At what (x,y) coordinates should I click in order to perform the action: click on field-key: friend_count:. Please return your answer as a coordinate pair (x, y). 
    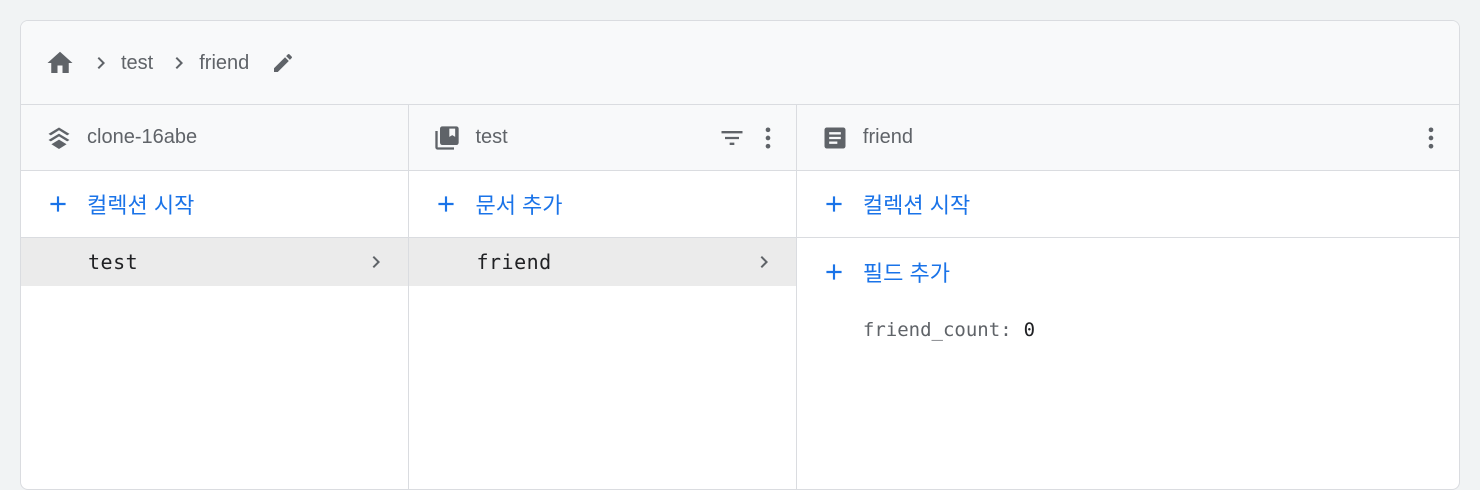
    Looking at the image, I should click on (937, 330).